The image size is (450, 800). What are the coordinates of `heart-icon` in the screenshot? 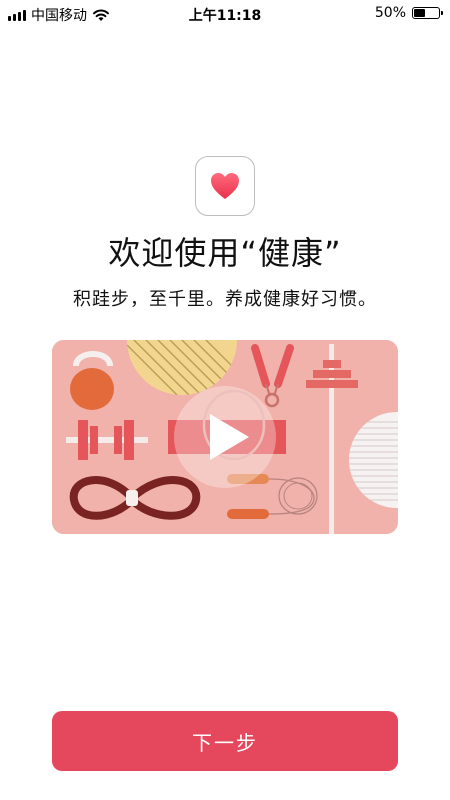 It's located at (225, 186).